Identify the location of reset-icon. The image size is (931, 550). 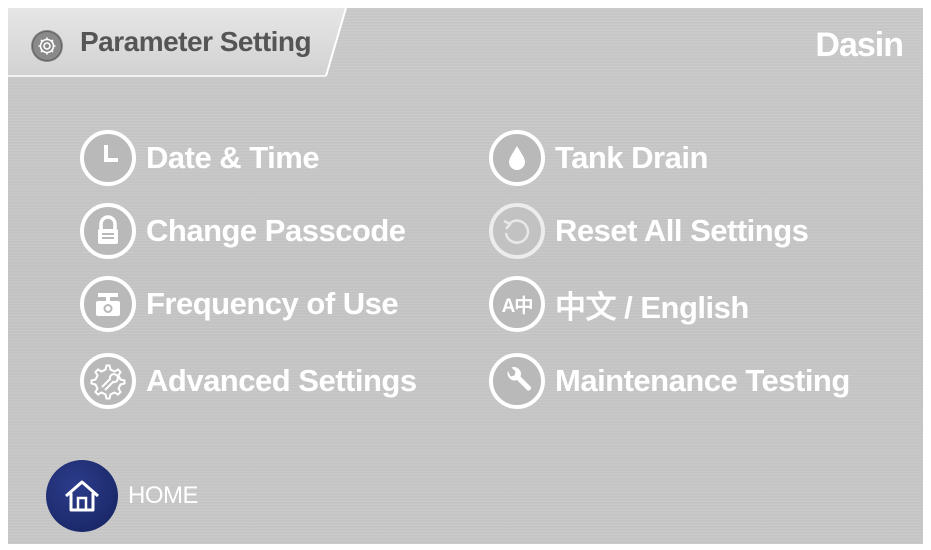
(517, 231).